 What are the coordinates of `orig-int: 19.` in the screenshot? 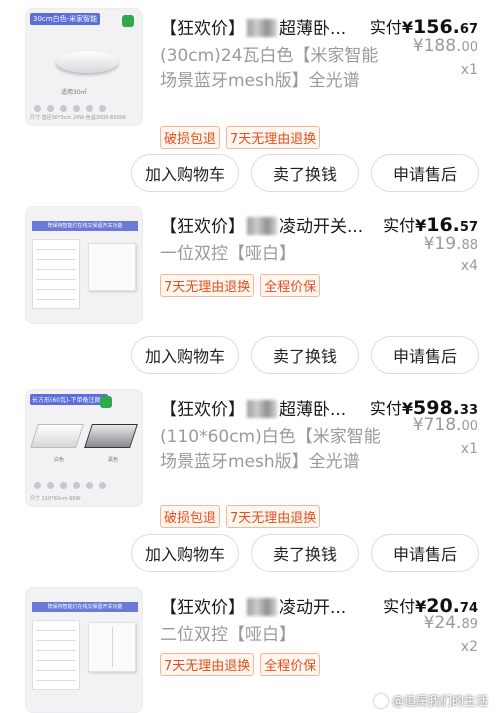 It's located at (448, 244).